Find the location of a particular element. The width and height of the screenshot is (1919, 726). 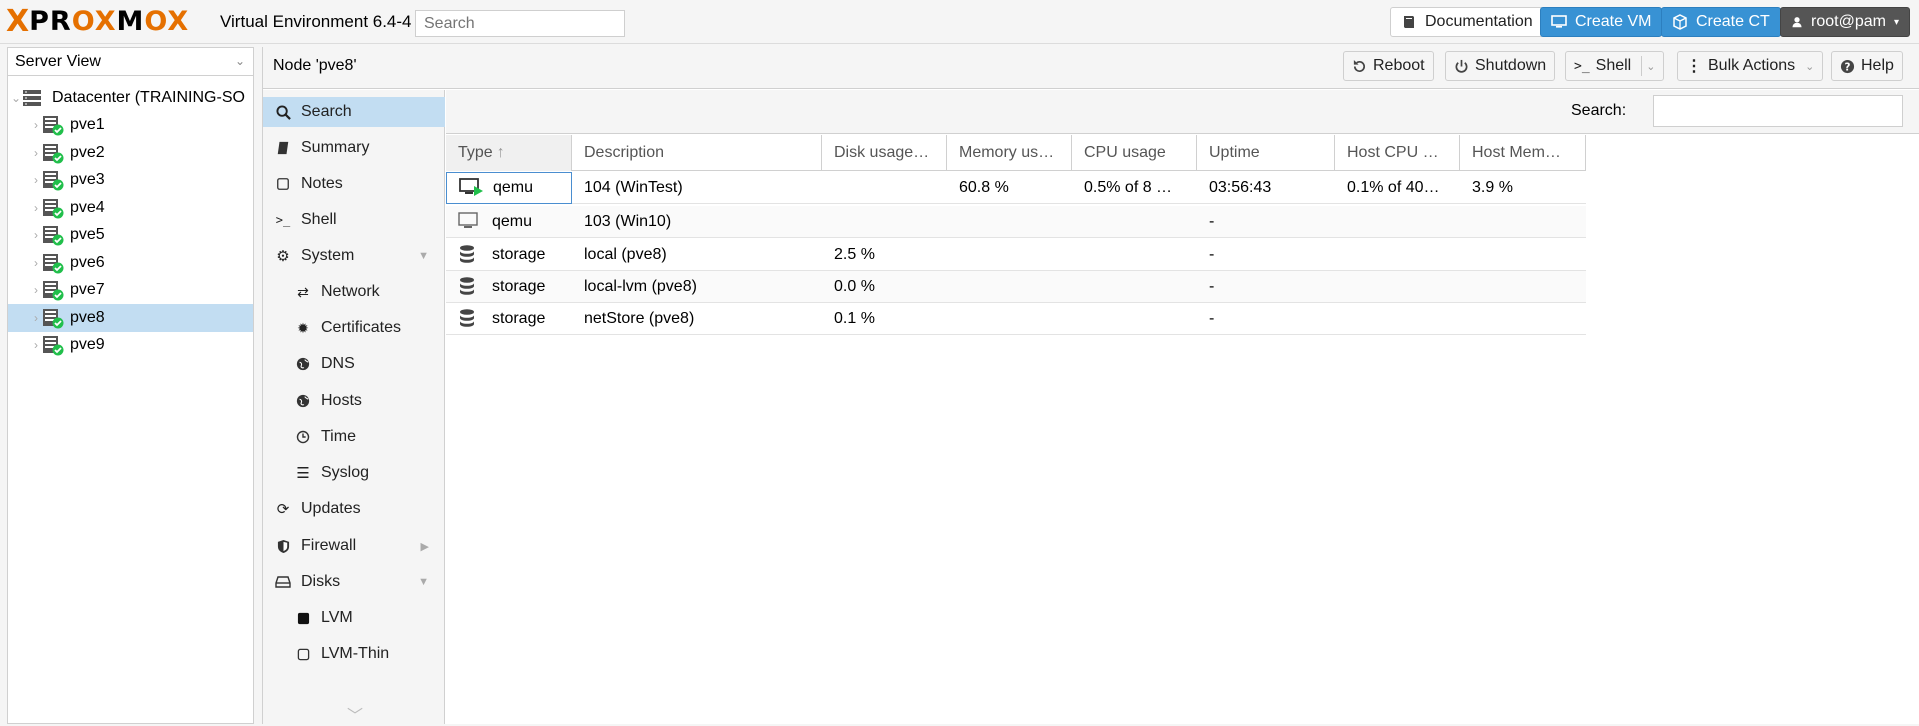

tree-item-node: › pve6 is located at coordinates (130, 263).